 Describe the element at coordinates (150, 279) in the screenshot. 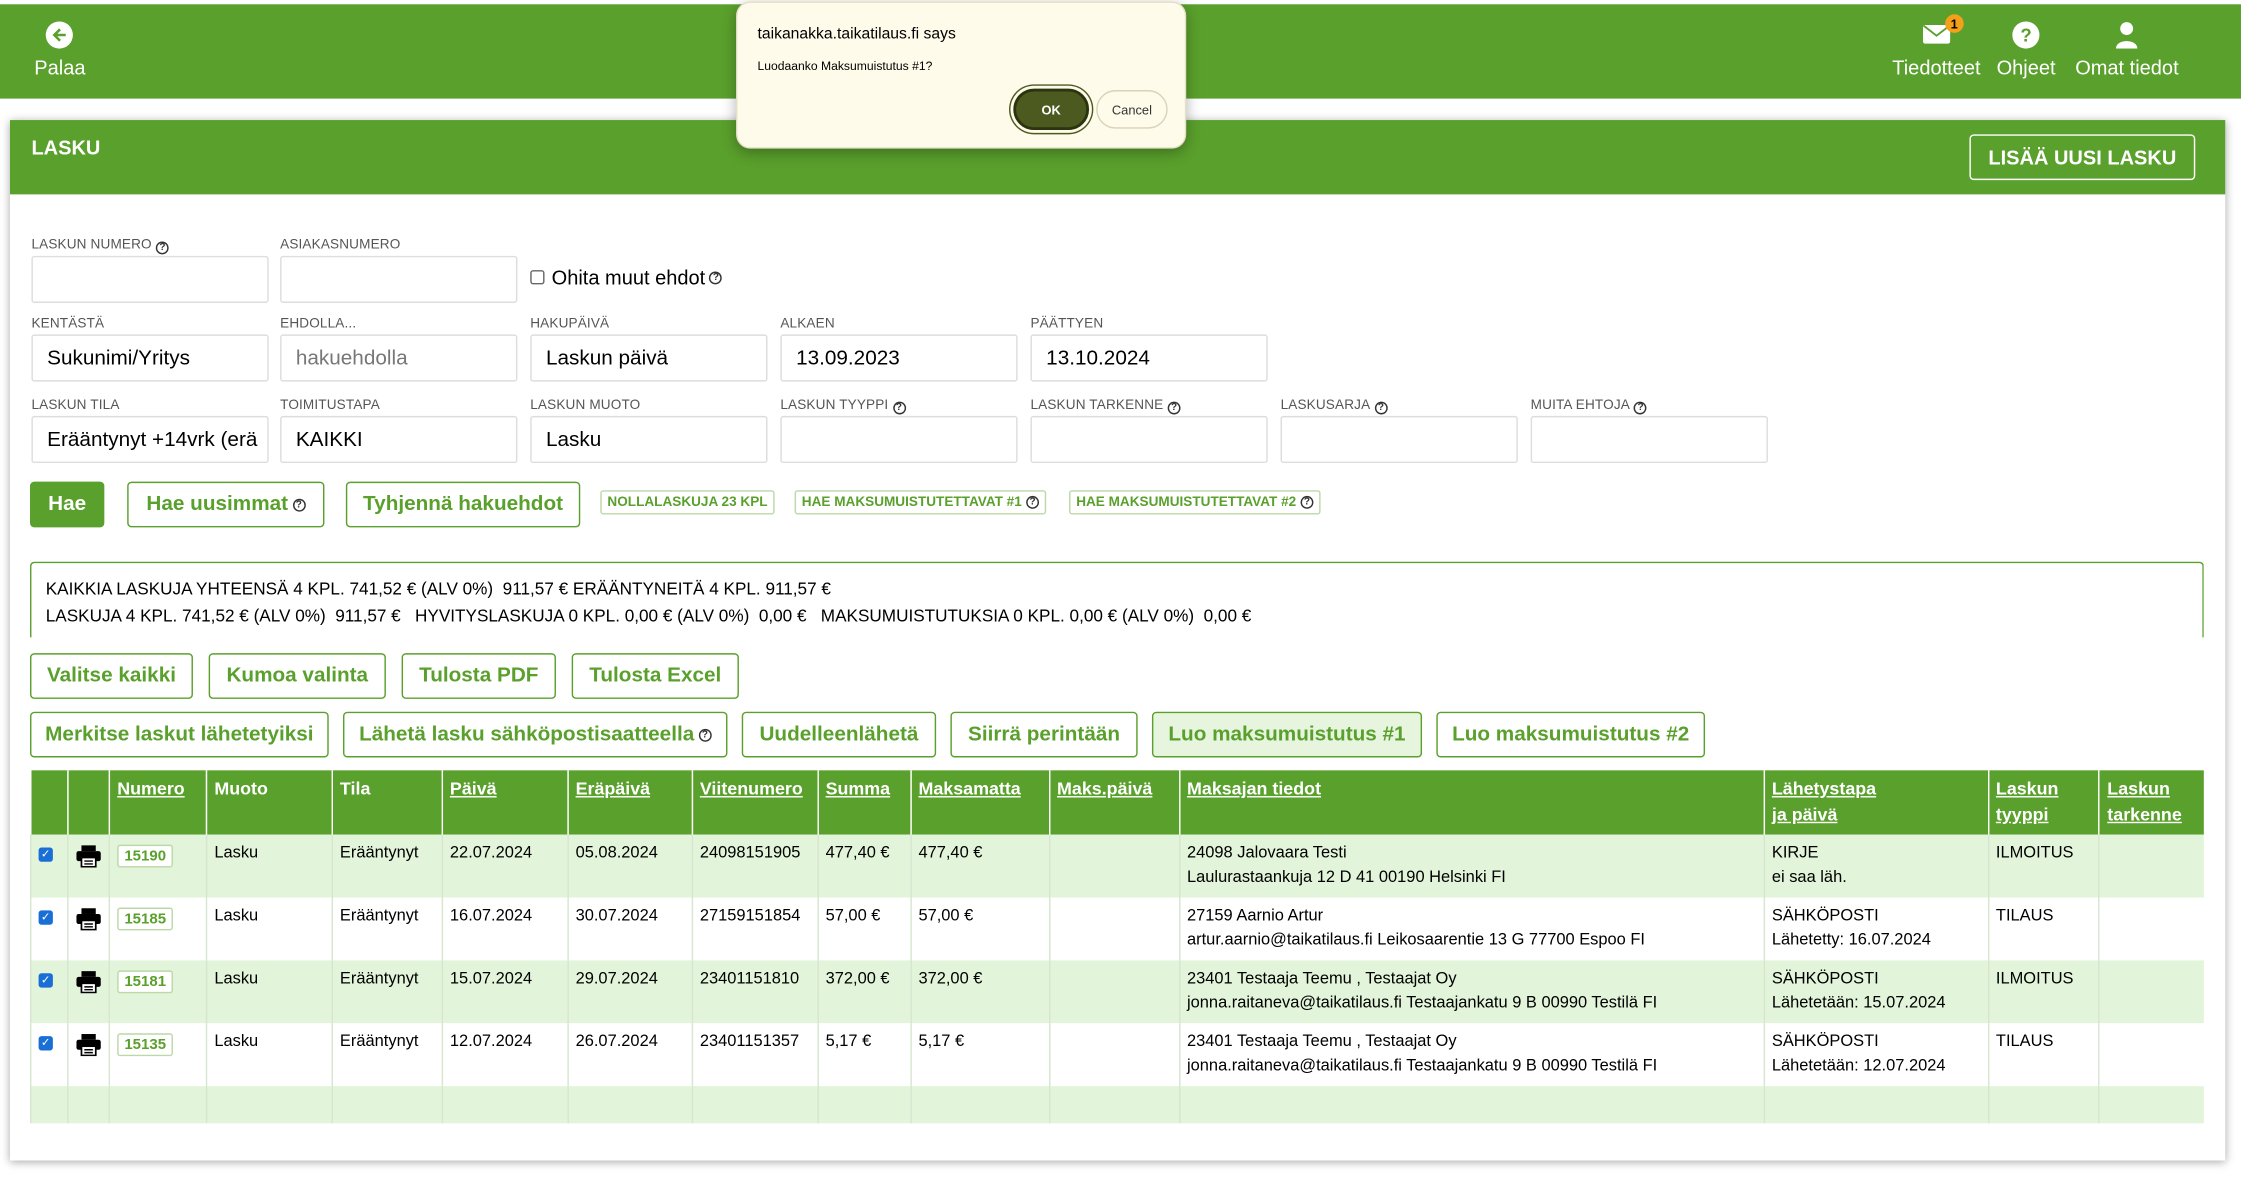

I see `invoice-number-input` at that location.